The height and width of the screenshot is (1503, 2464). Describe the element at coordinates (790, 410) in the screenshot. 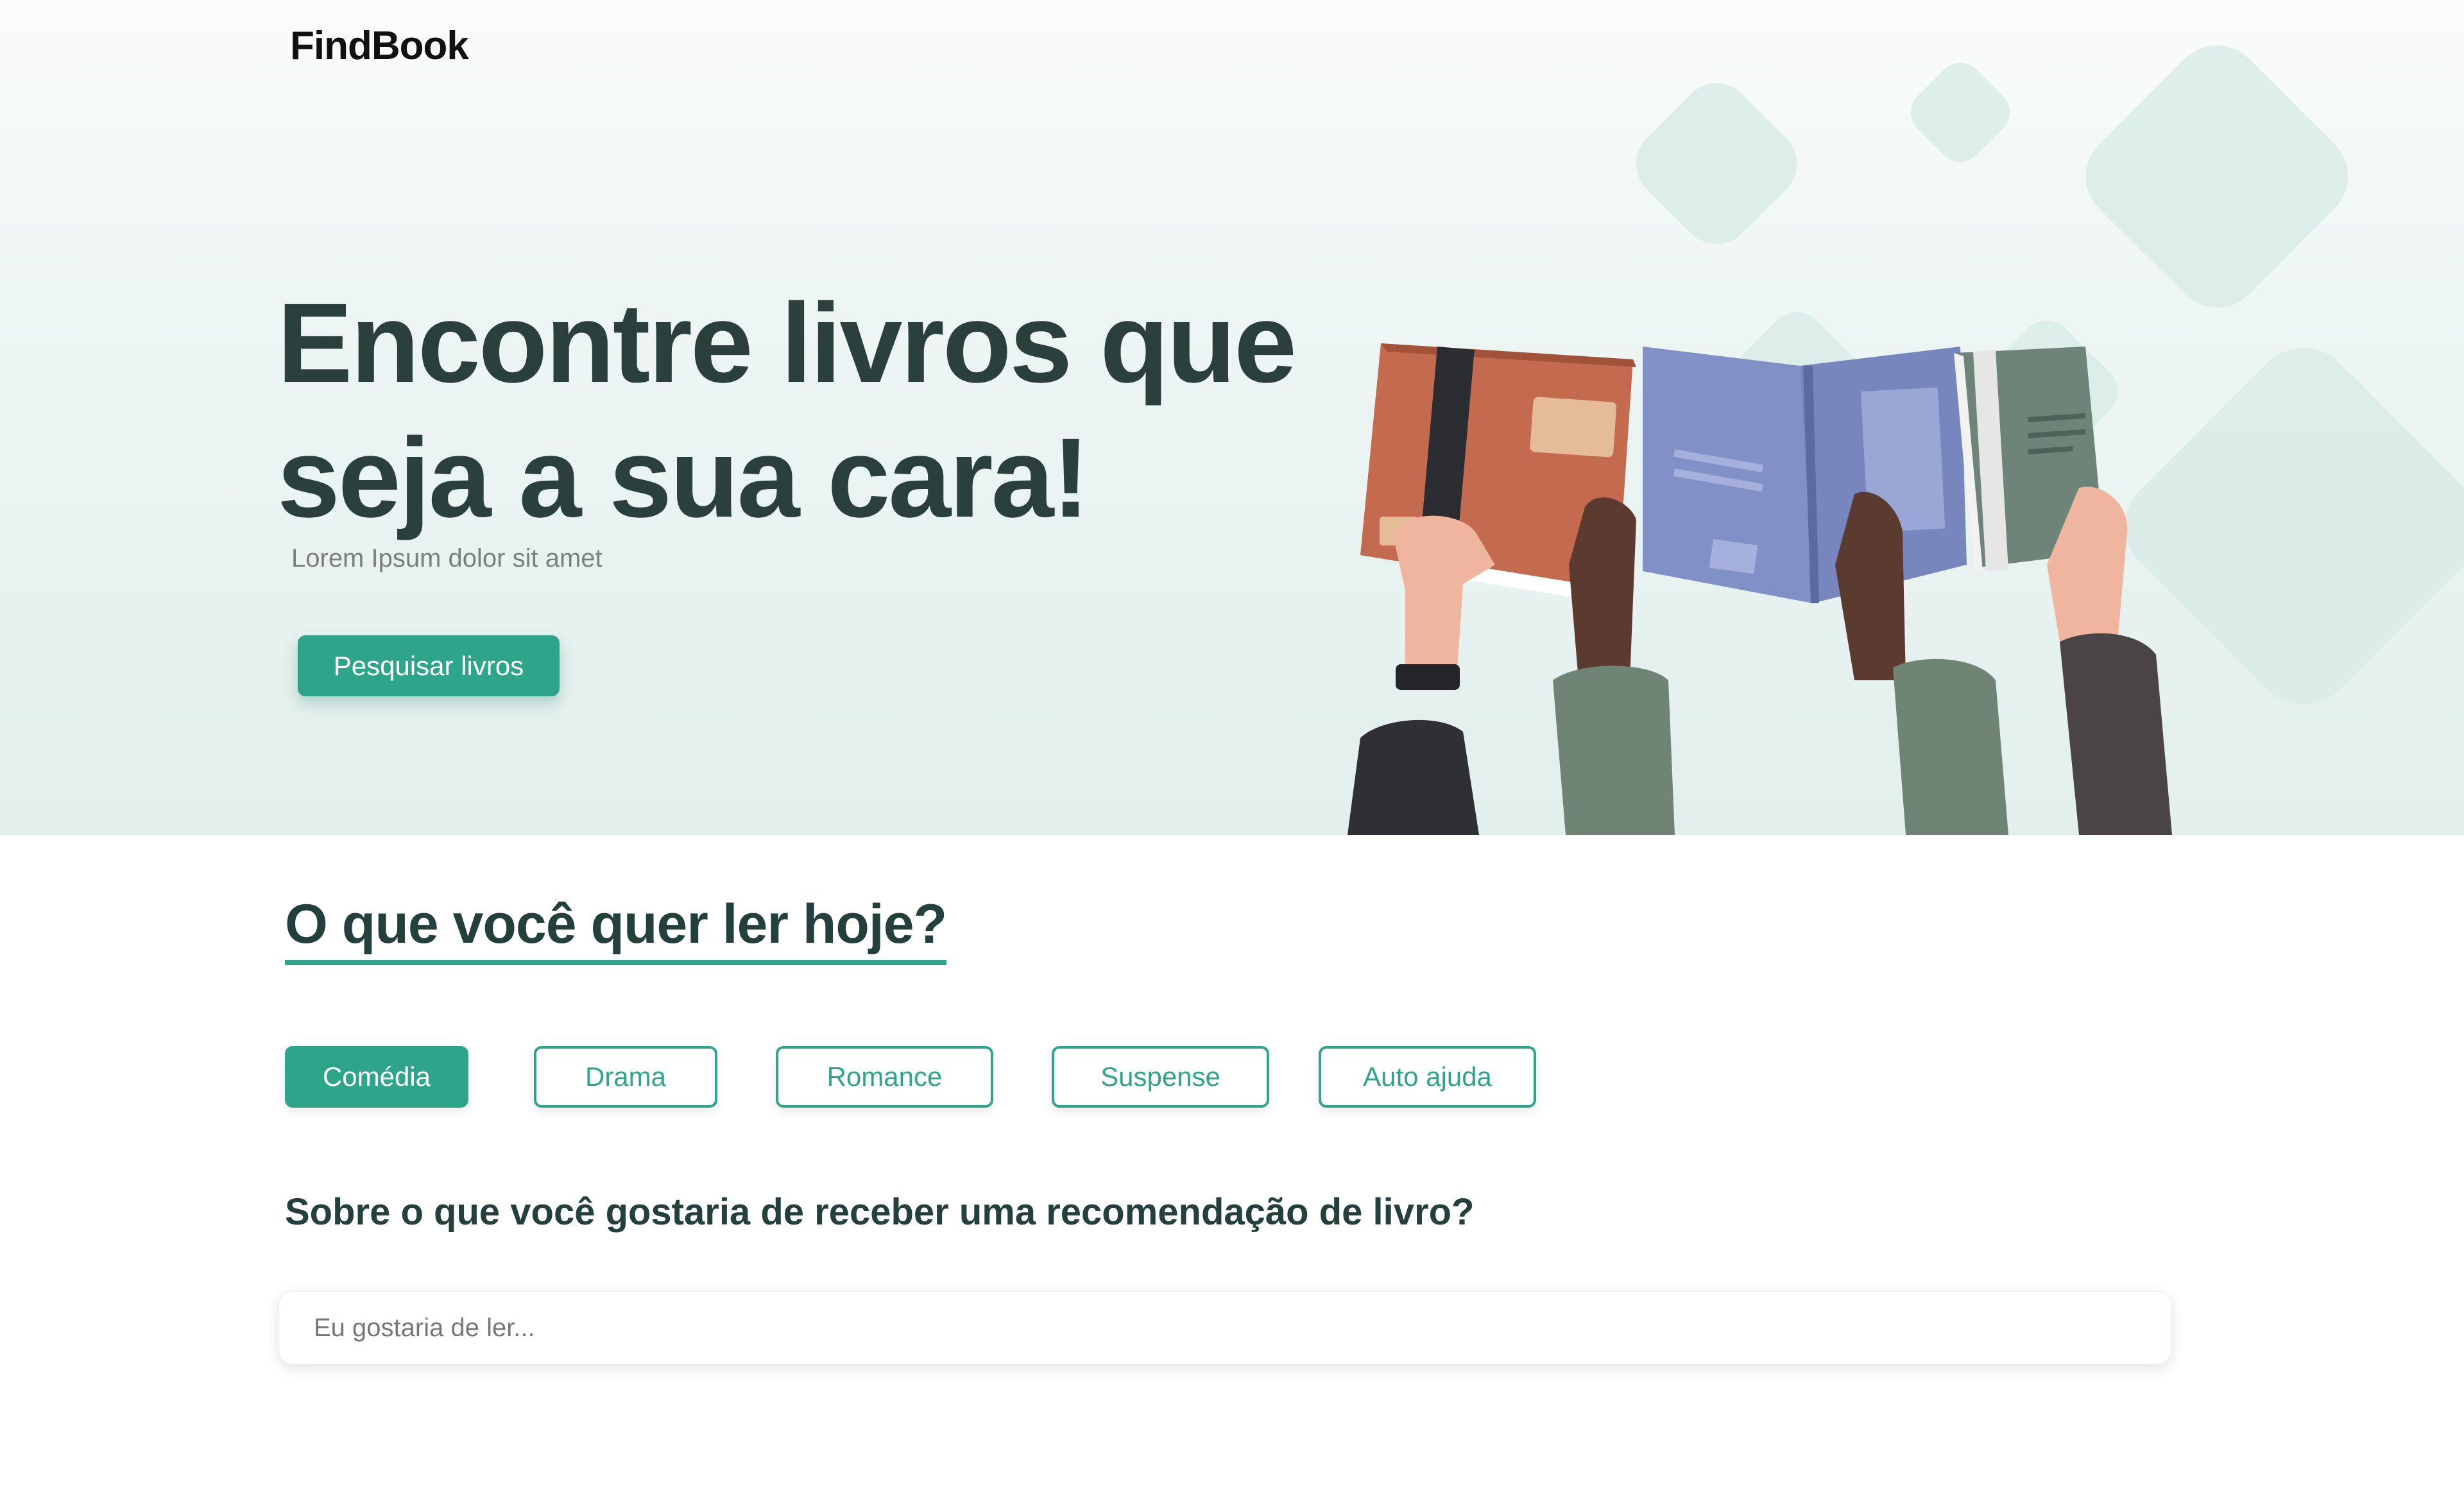

I see `hero-headline: Encontre livros que seja a sua cara!` at that location.